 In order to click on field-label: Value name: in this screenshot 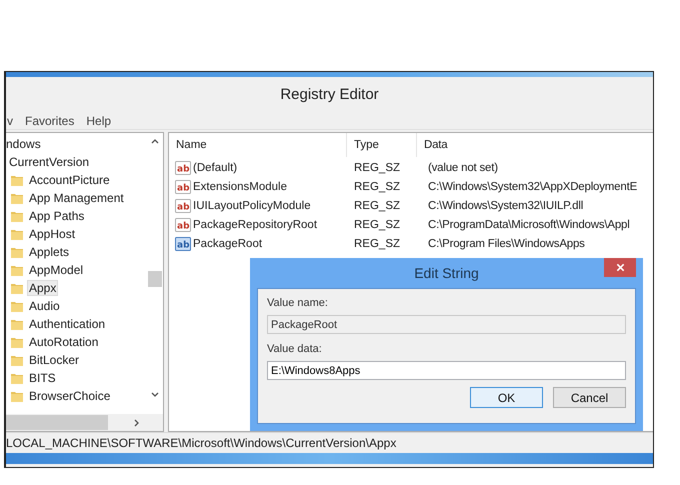, I will do `click(298, 304)`.